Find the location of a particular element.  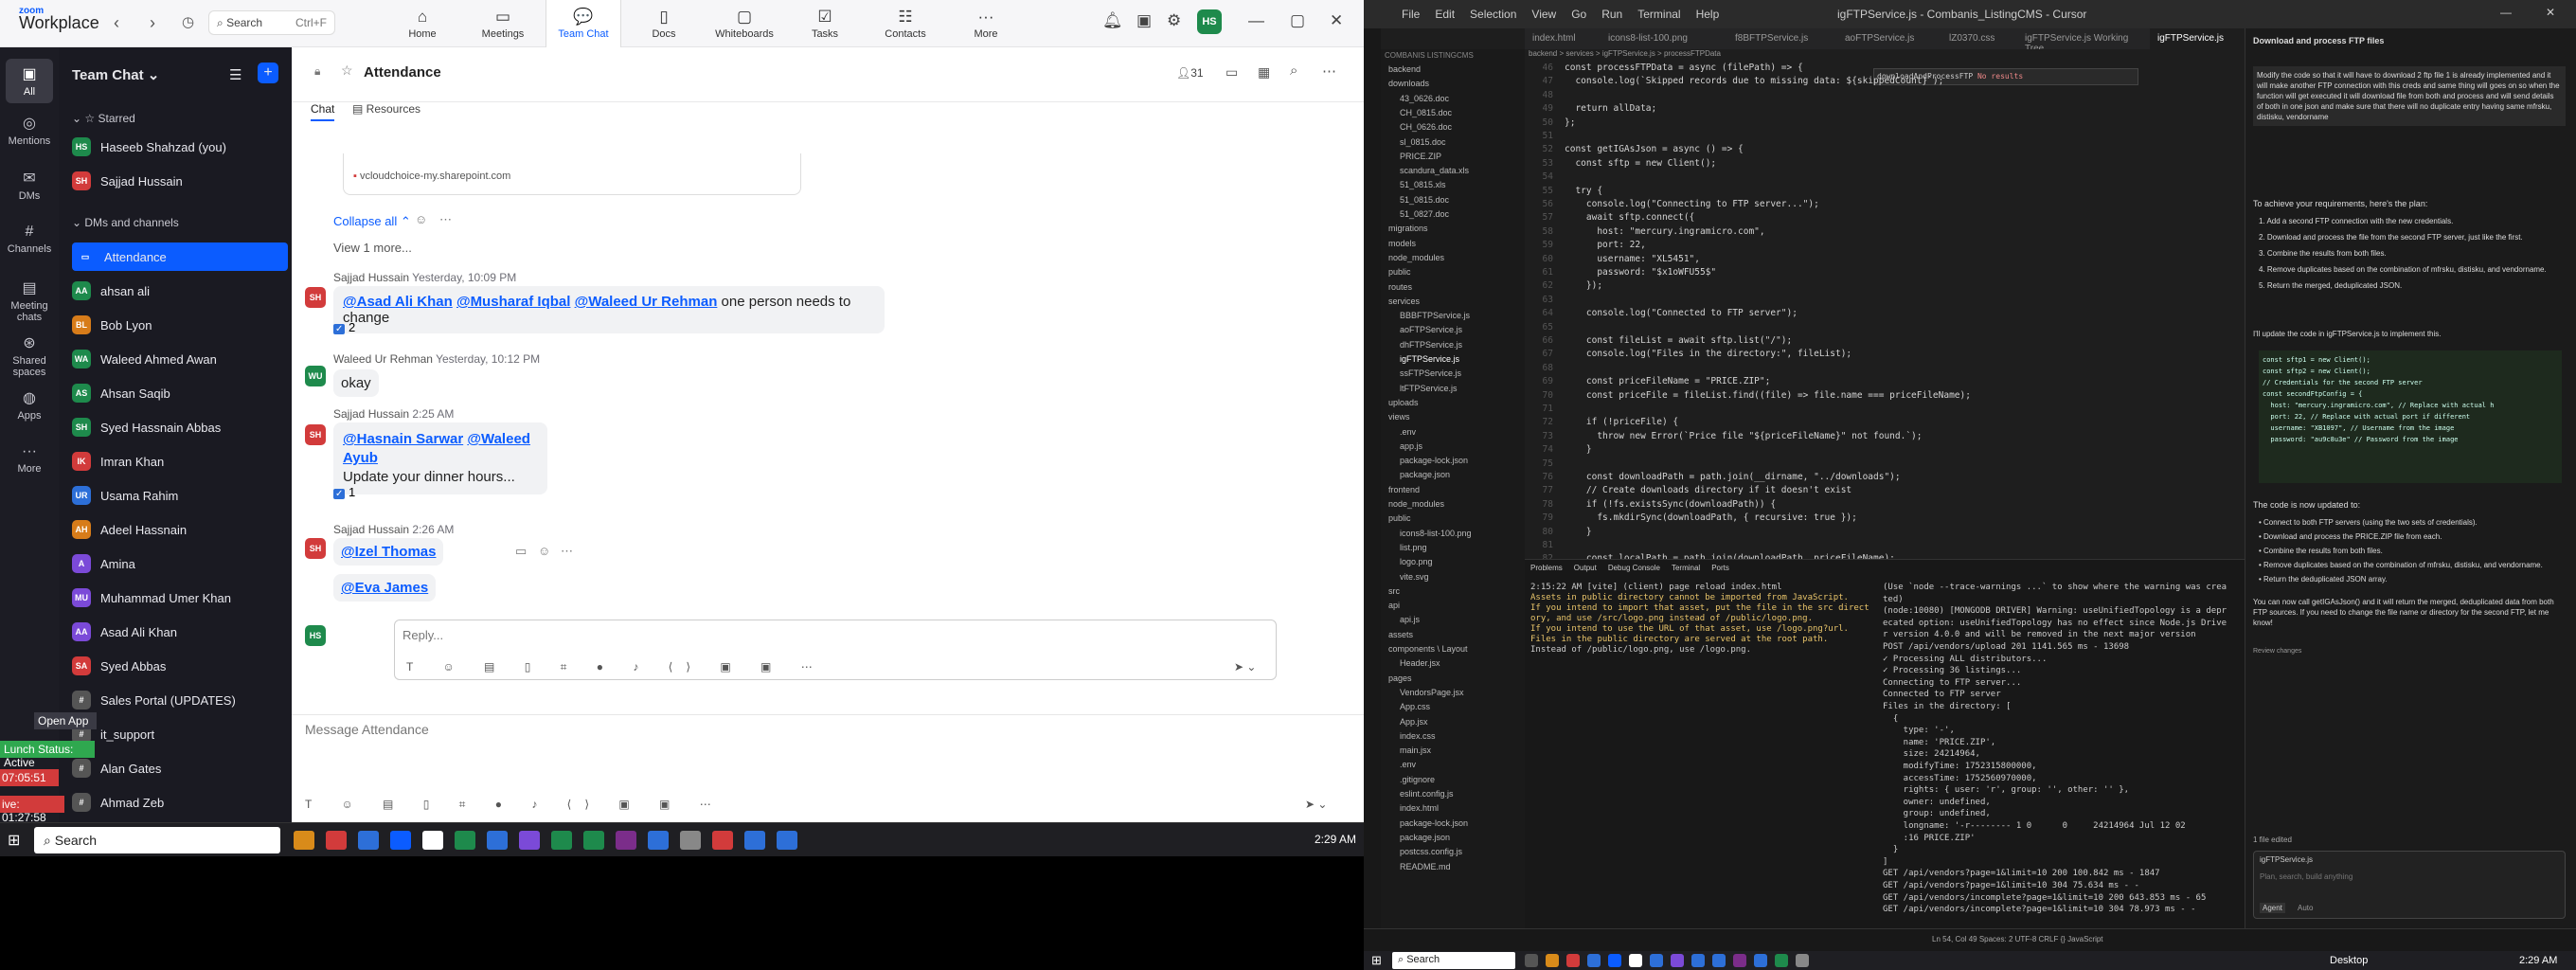

rail-channels: # Channels is located at coordinates (29, 239).